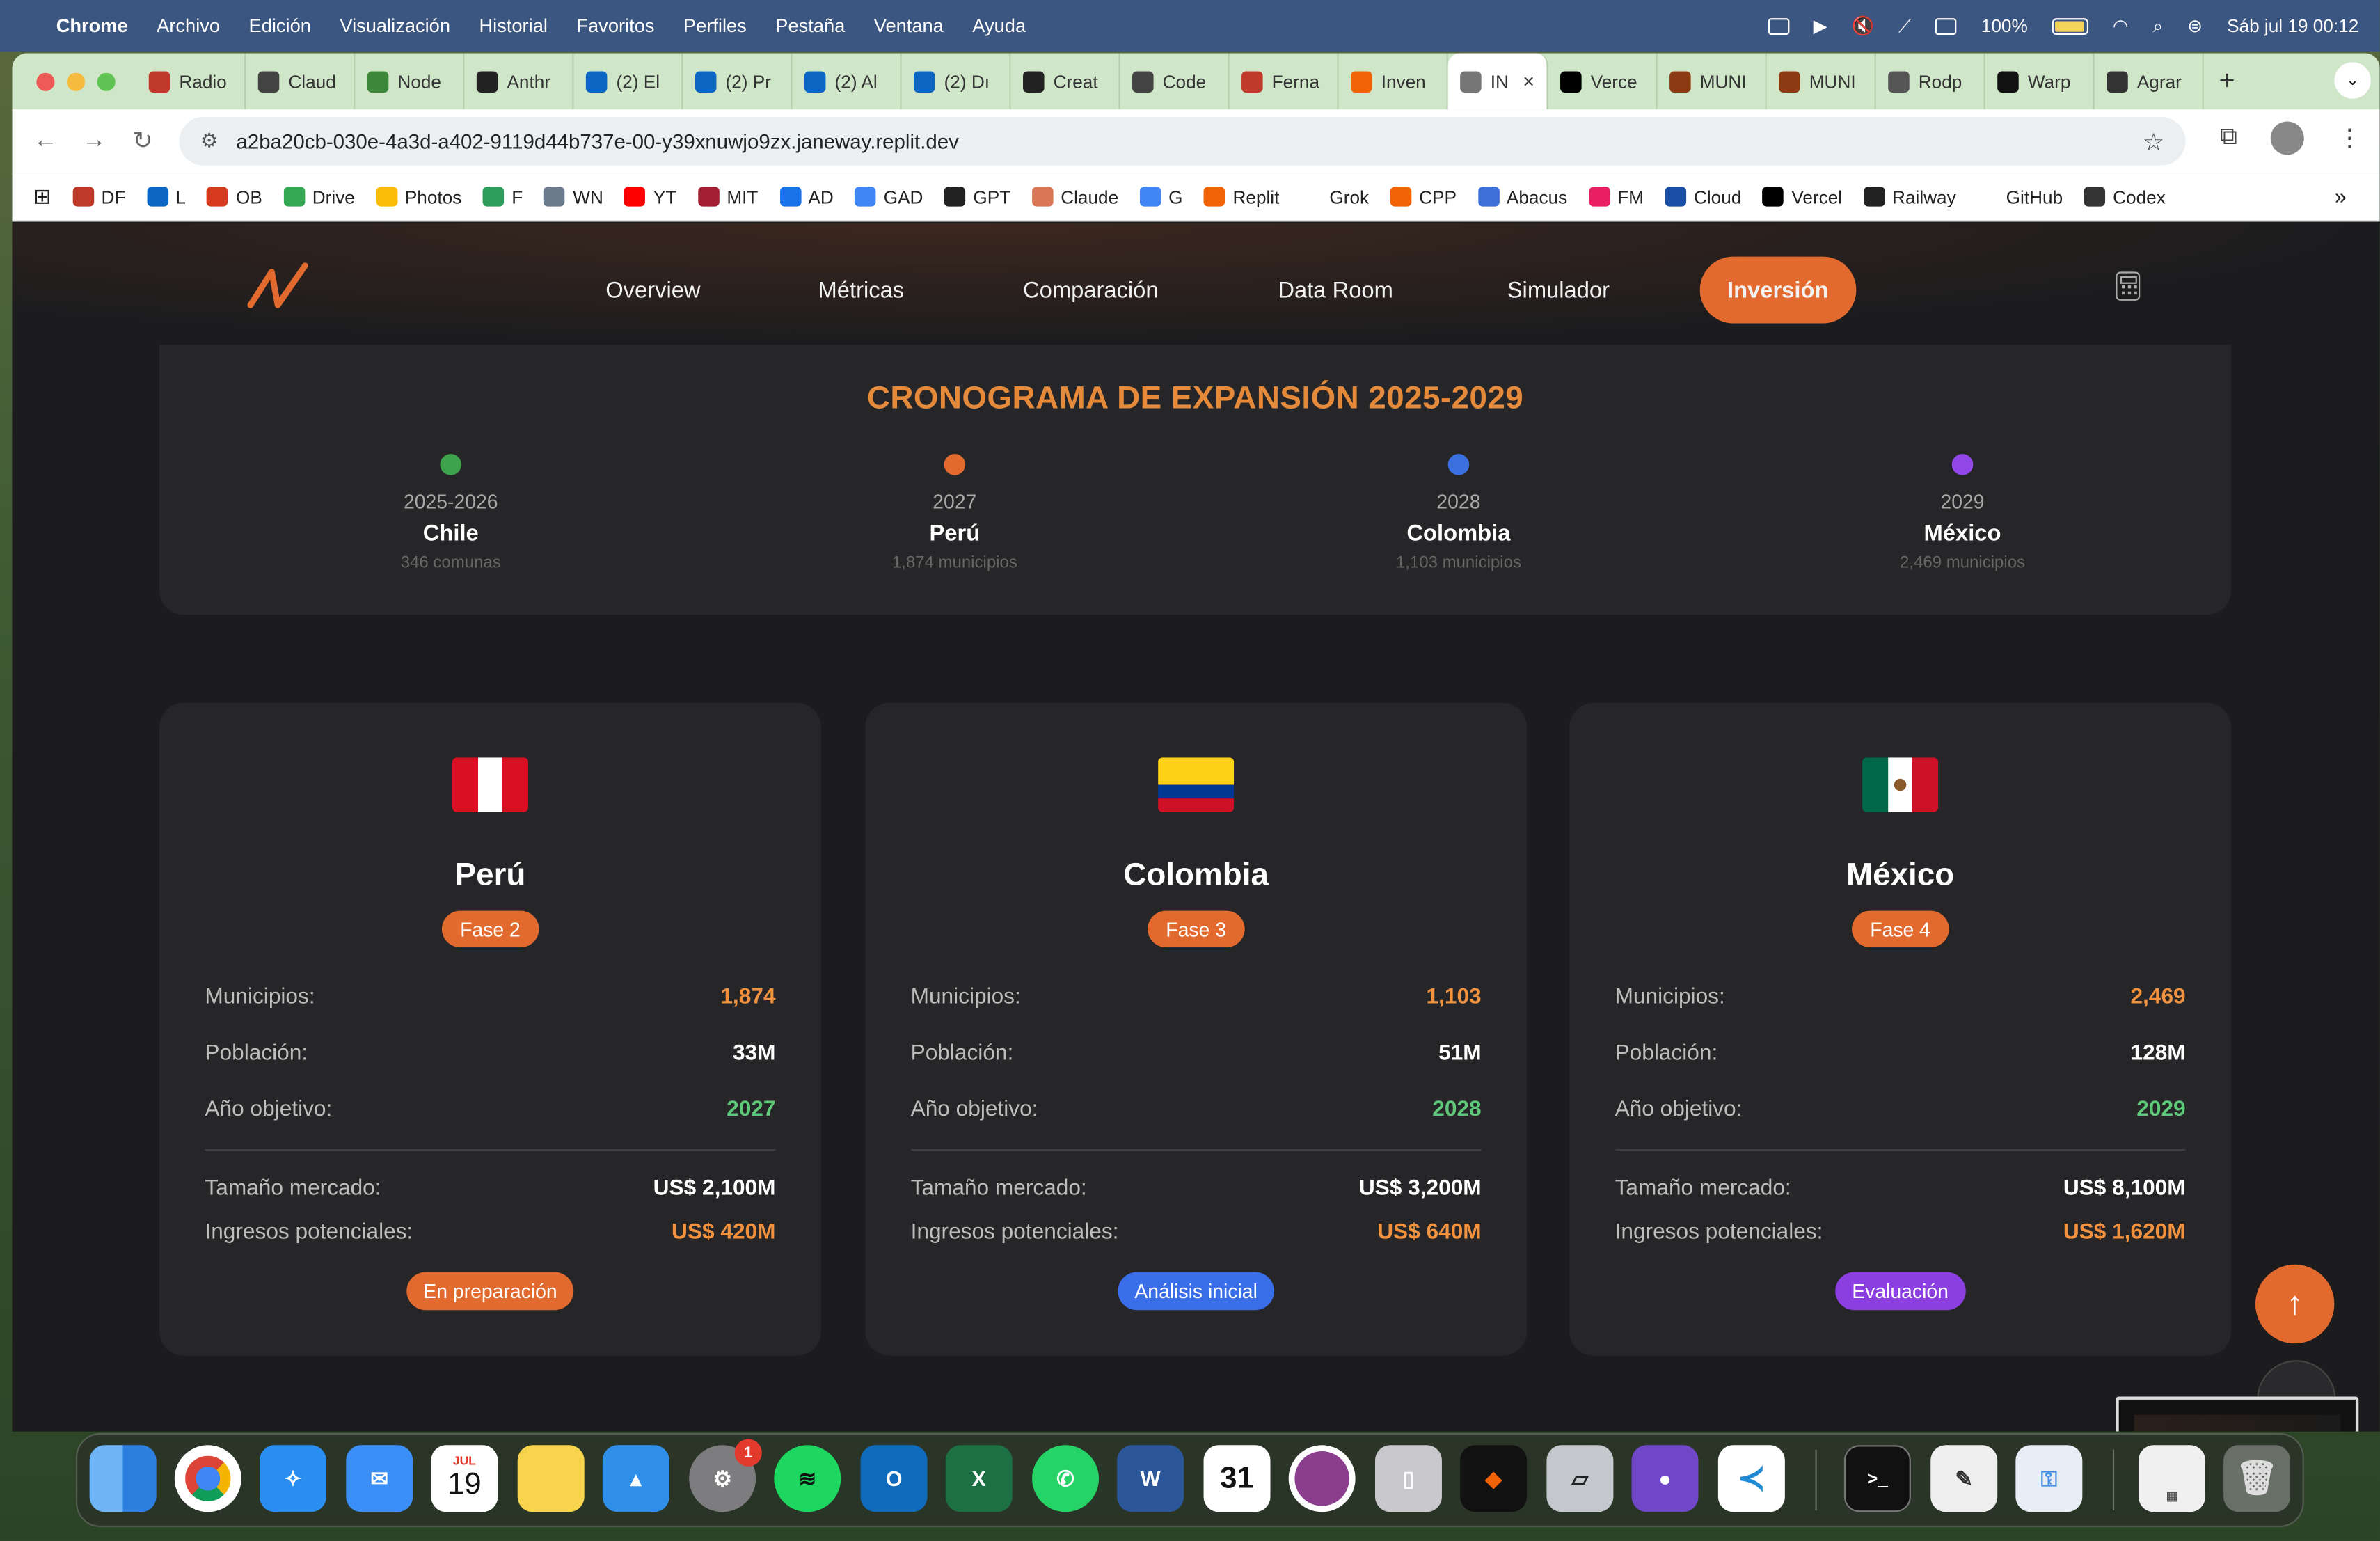 The width and height of the screenshot is (2380, 1541). Describe the element at coordinates (715, 26) in the screenshot. I see `menu-perfiles: Perfiles` at that location.